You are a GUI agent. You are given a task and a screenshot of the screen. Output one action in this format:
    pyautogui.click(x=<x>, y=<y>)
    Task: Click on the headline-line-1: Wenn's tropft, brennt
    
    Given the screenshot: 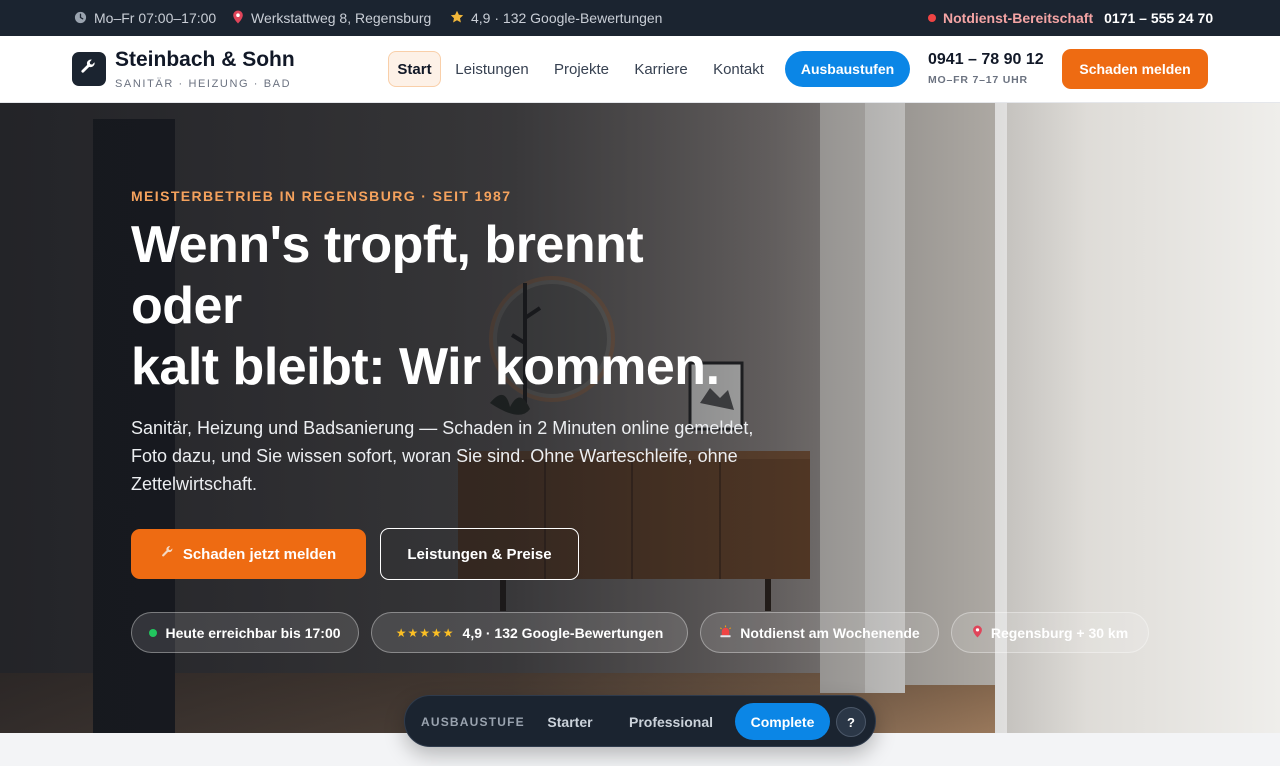 What is the action you would take?
    pyautogui.click(x=387, y=245)
    